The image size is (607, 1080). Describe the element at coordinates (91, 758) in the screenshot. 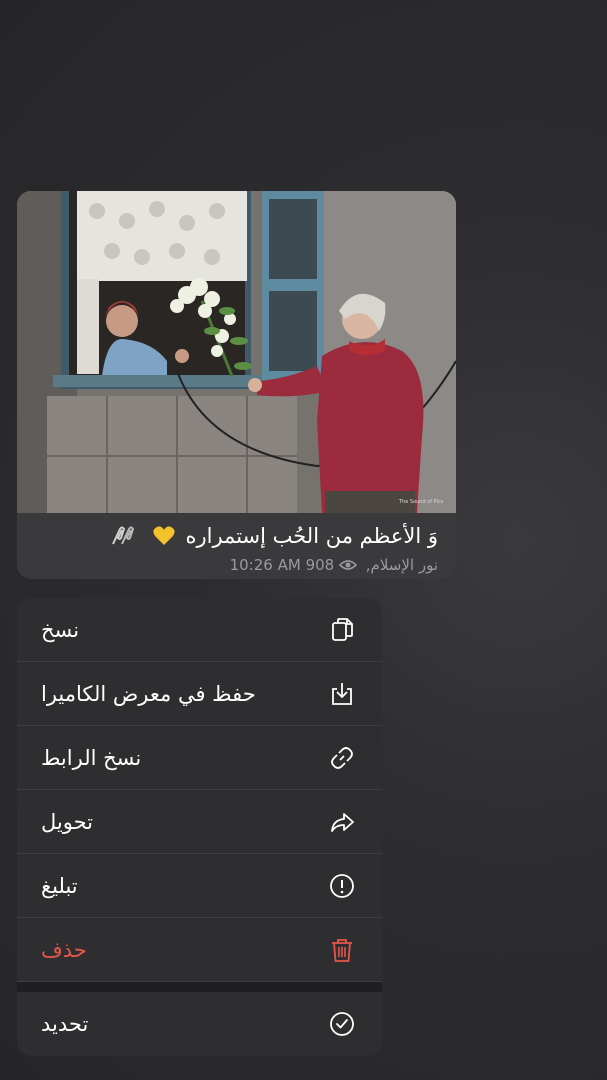

I see `menu-item-label: نسخ الرابط` at that location.